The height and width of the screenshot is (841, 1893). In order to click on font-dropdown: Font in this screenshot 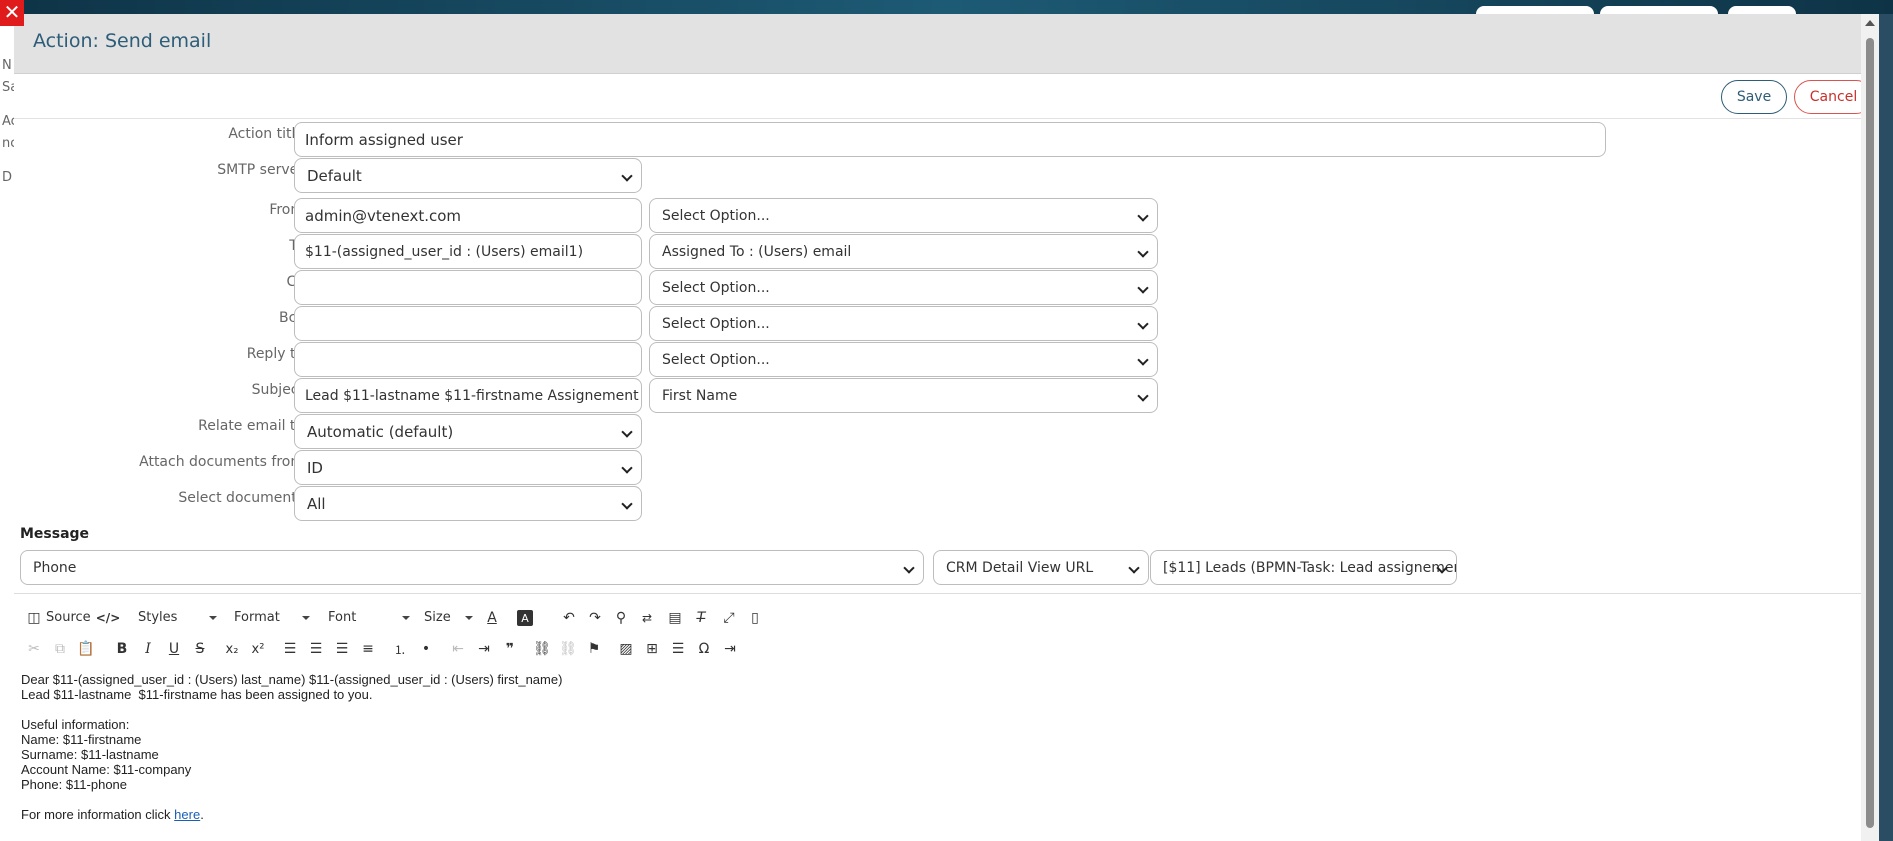, I will do `click(369, 617)`.